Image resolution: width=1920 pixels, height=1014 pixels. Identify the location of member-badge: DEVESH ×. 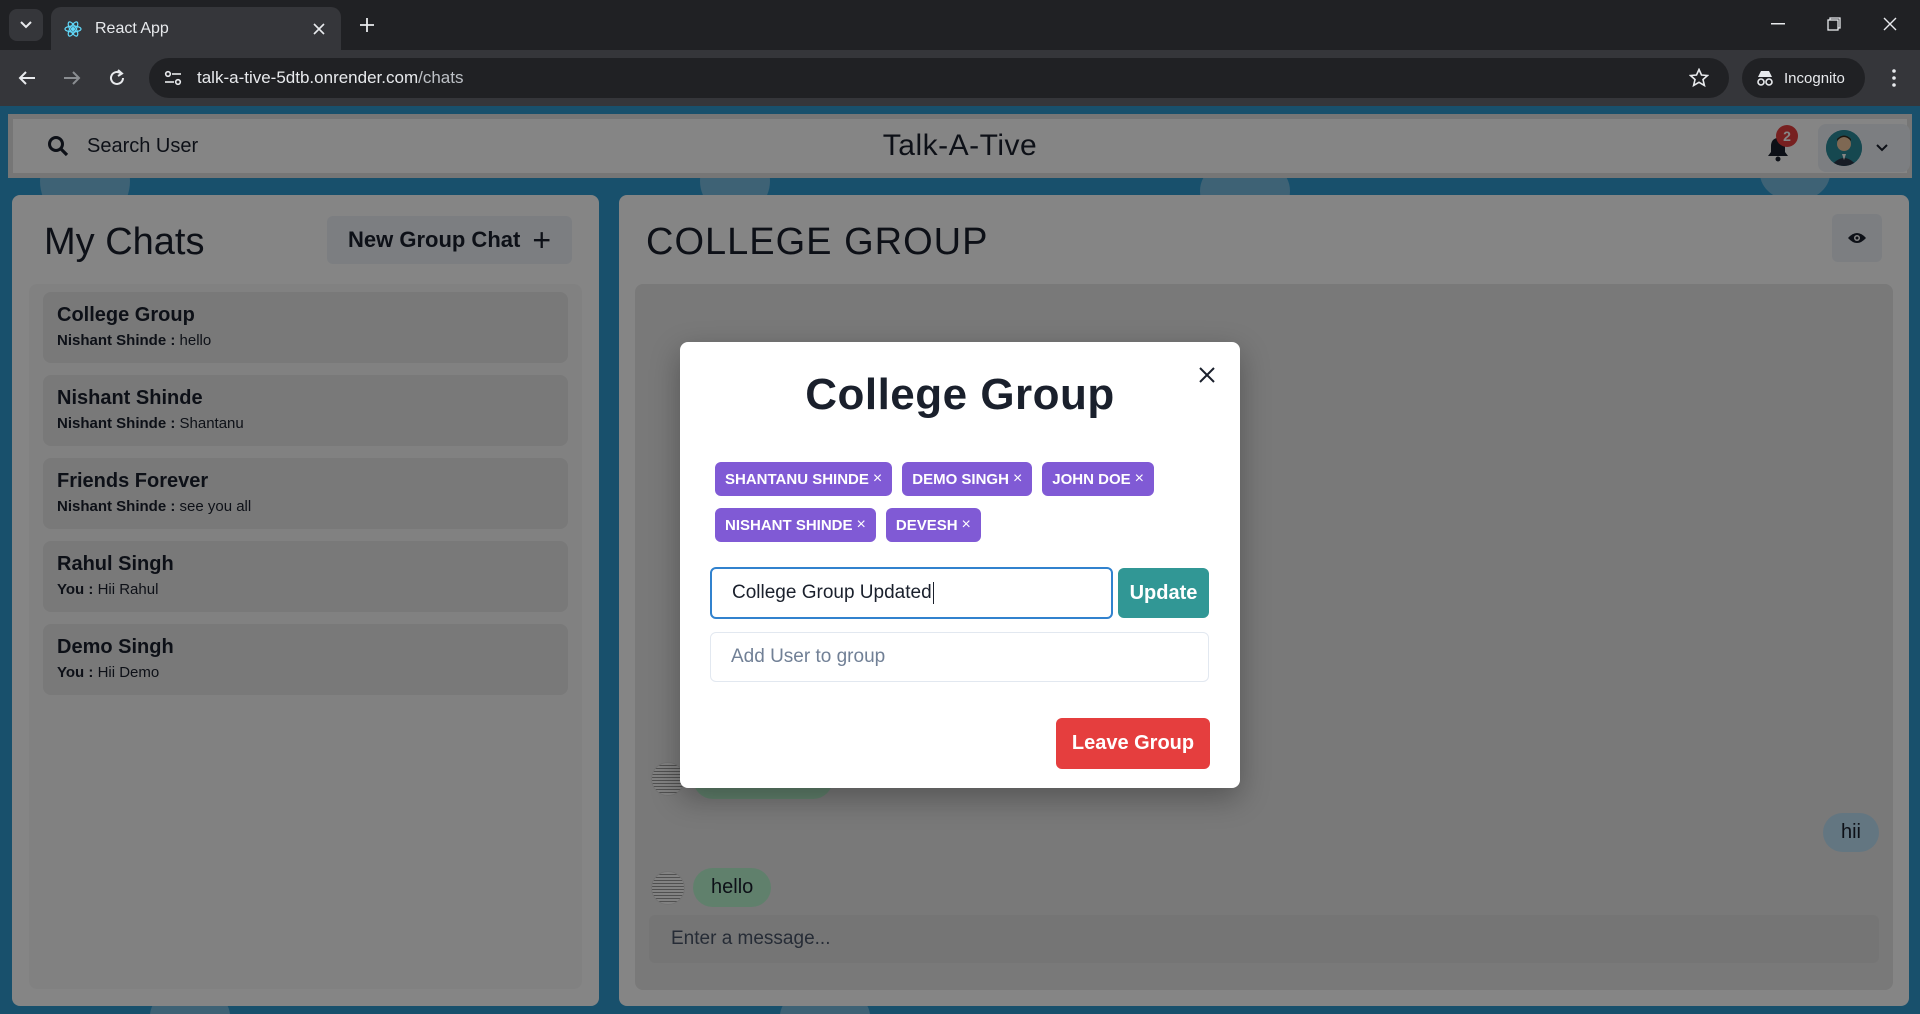
(933, 525).